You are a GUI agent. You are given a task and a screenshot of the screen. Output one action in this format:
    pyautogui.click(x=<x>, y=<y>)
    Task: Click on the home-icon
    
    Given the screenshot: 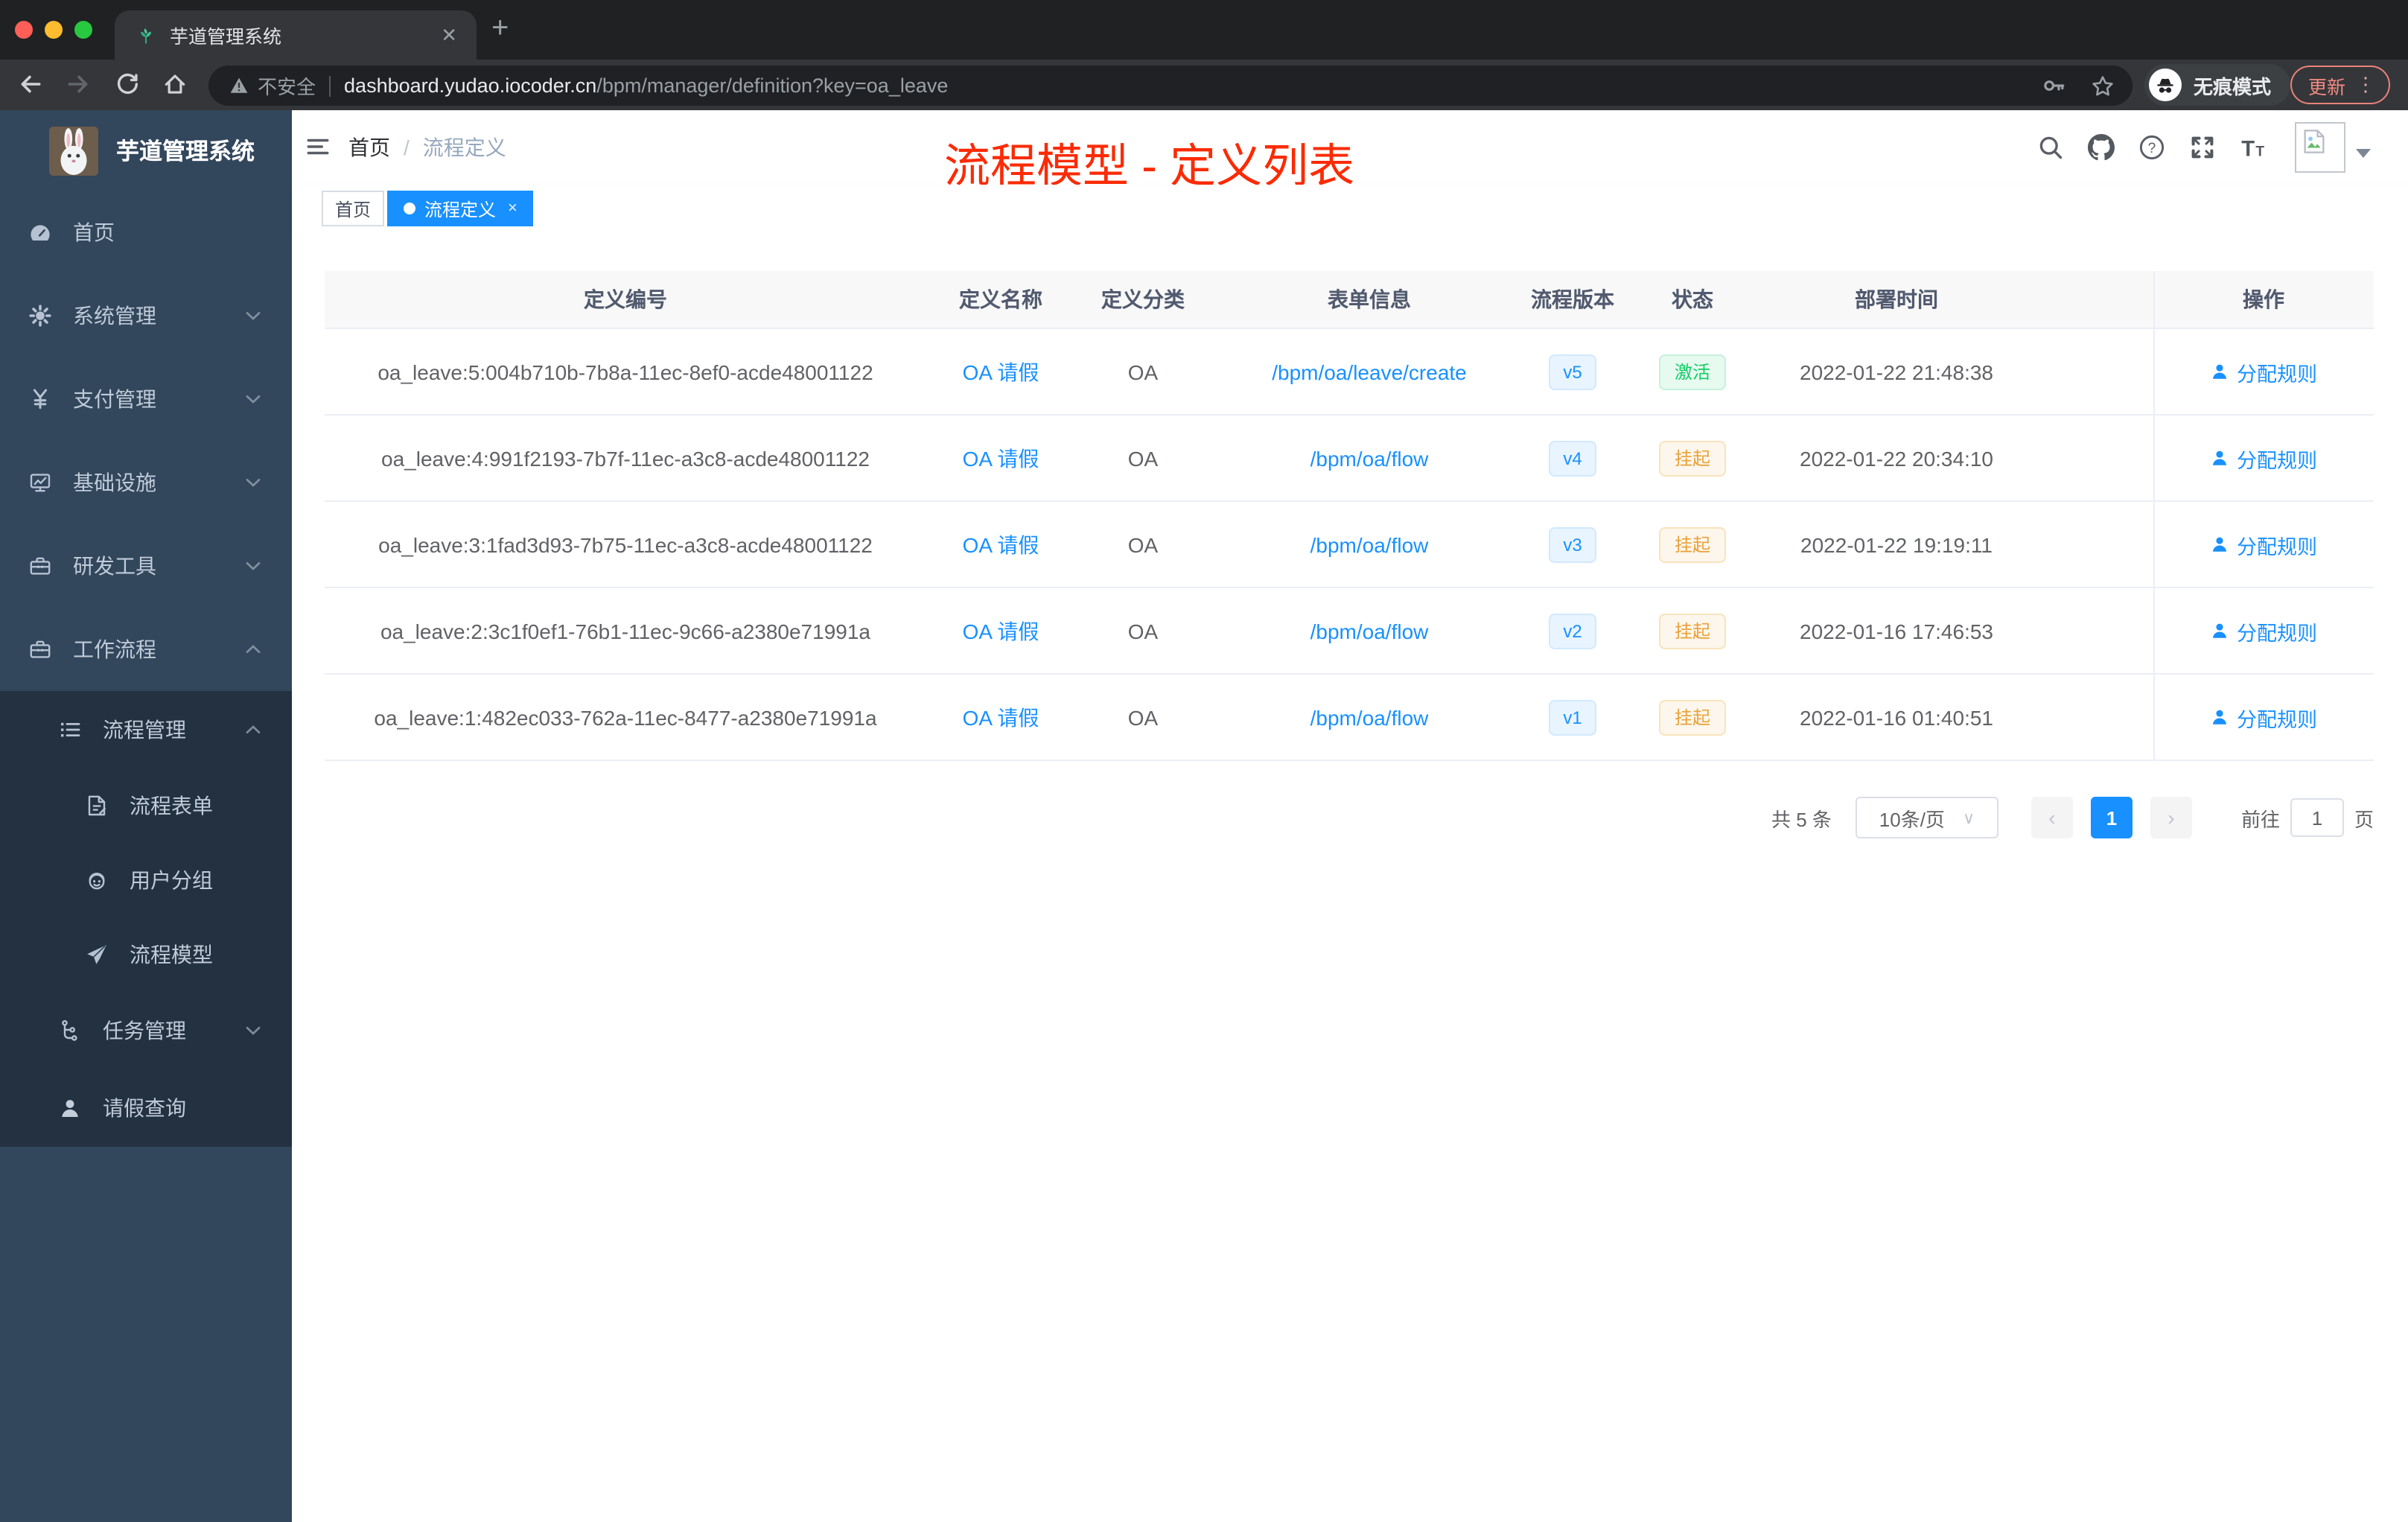 What is the action you would take?
    pyautogui.click(x=175, y=84)
    